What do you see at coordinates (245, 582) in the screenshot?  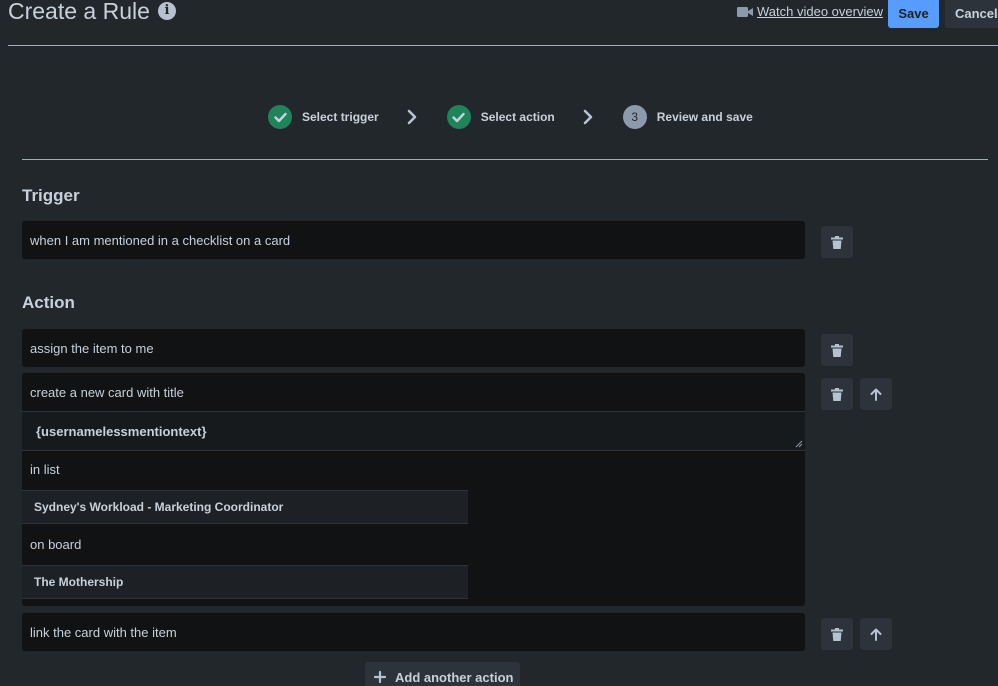 I see `board-select: The Mothership` at bounding box center [245, 582].